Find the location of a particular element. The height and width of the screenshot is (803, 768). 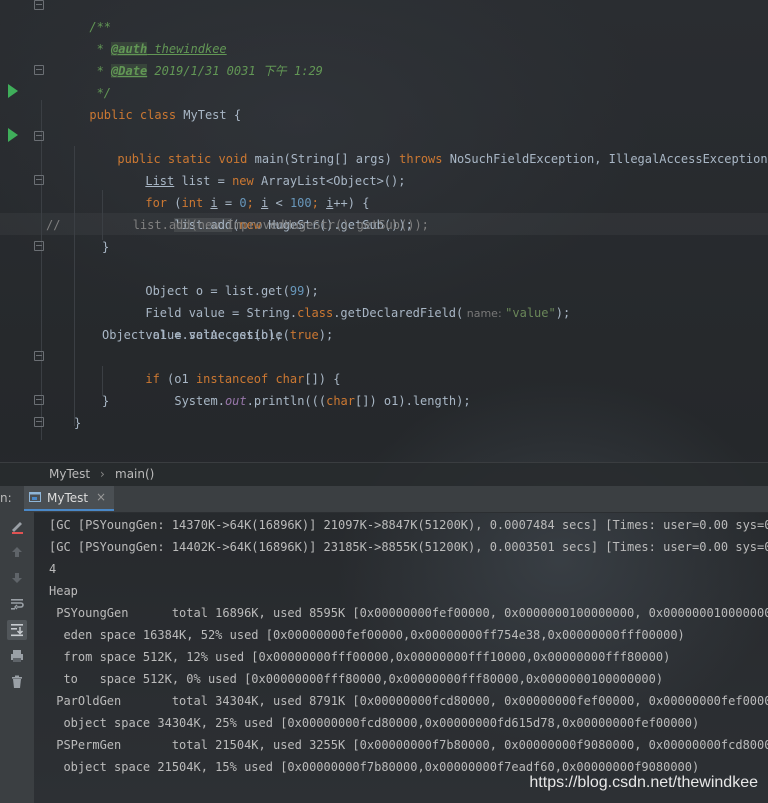

indent-guide is located at coordinates (41, 270).